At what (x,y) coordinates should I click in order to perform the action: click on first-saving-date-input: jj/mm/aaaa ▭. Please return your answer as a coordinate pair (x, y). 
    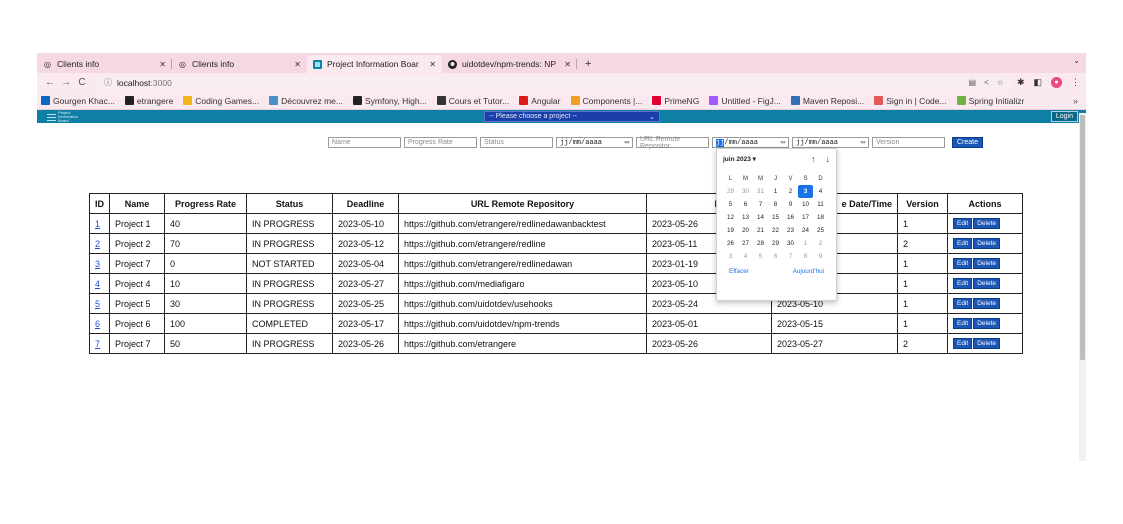
    Looking at the image, I should click on (750, 142).